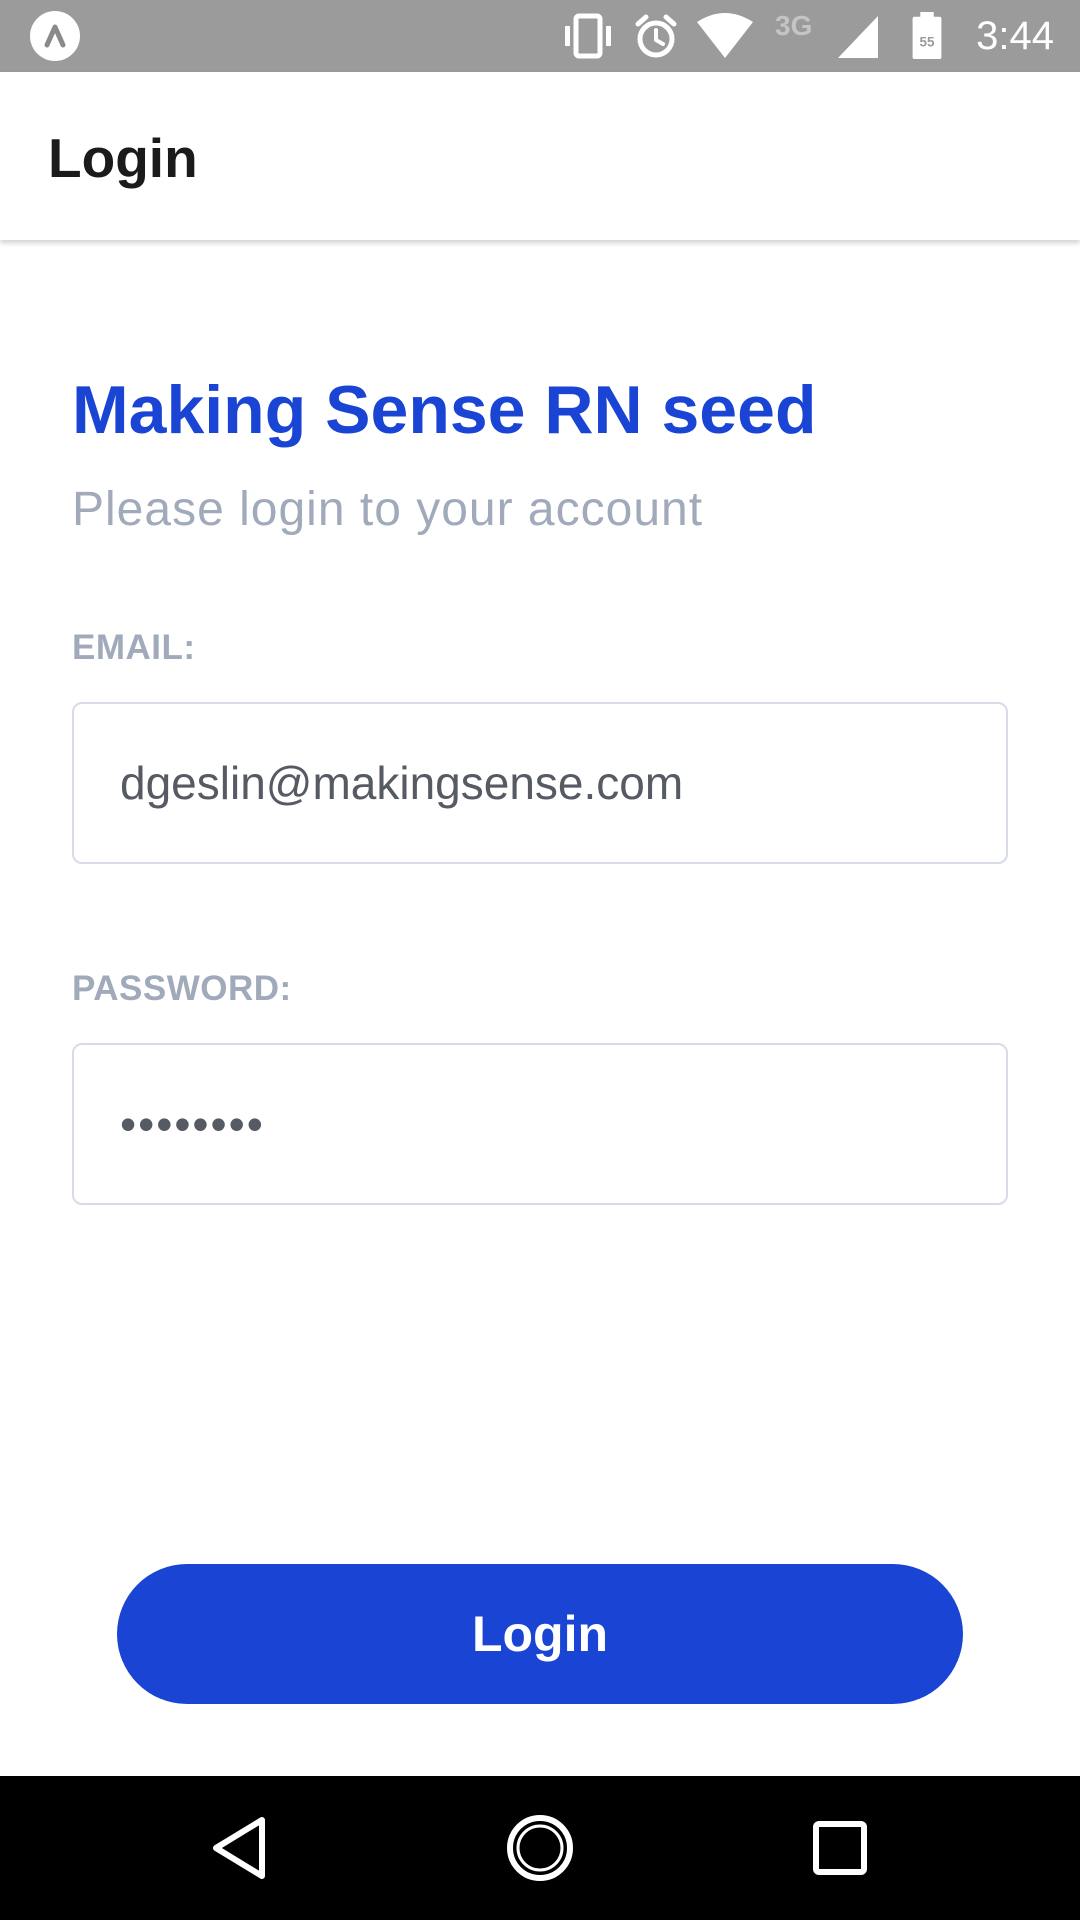 The image size is (1080, 1920). Describe the element at coordinates (656, 36) in the screenshot. I see `alarm-icon` at that location.